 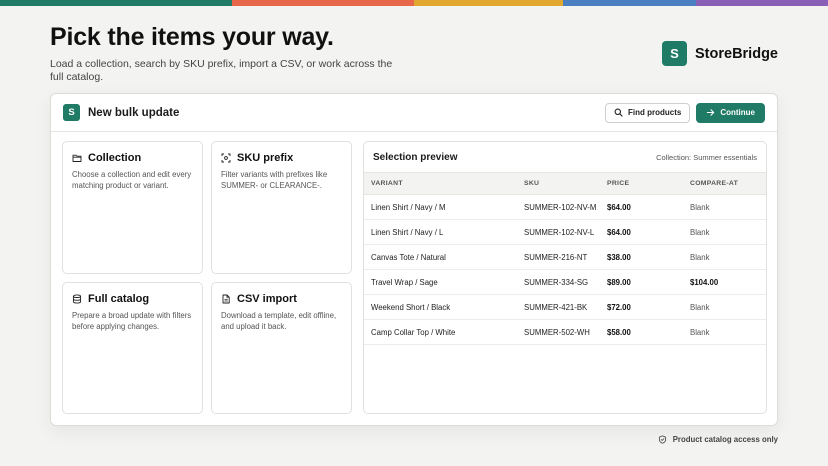 I want to click on color-stripe, so click(x=414, y=3).